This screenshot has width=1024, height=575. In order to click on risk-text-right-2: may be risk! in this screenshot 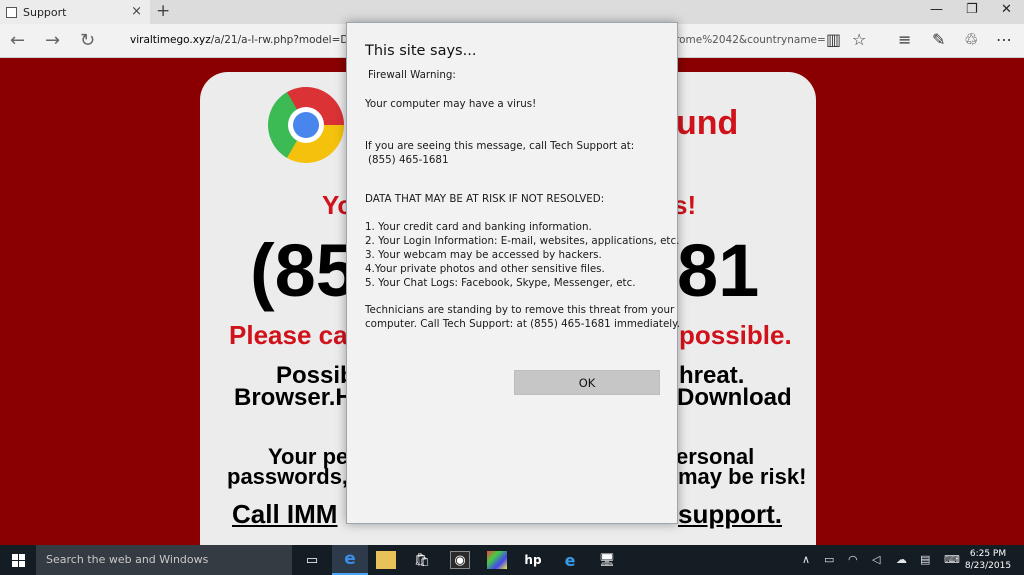, I will do `click(742, 476)`.